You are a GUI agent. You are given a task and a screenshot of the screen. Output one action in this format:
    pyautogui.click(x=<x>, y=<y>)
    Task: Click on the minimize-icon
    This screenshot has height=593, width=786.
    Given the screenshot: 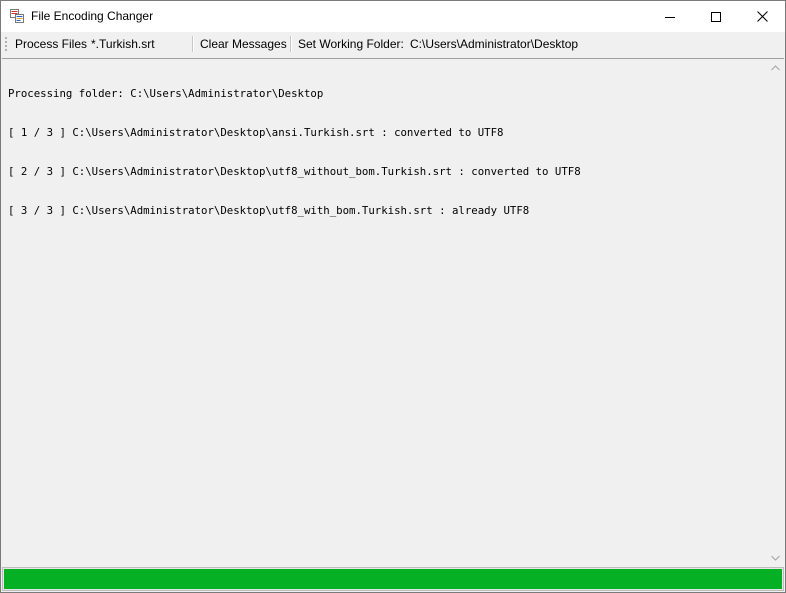 What is the action you would take?
    pyautogui.click(x=670, y=17)
    